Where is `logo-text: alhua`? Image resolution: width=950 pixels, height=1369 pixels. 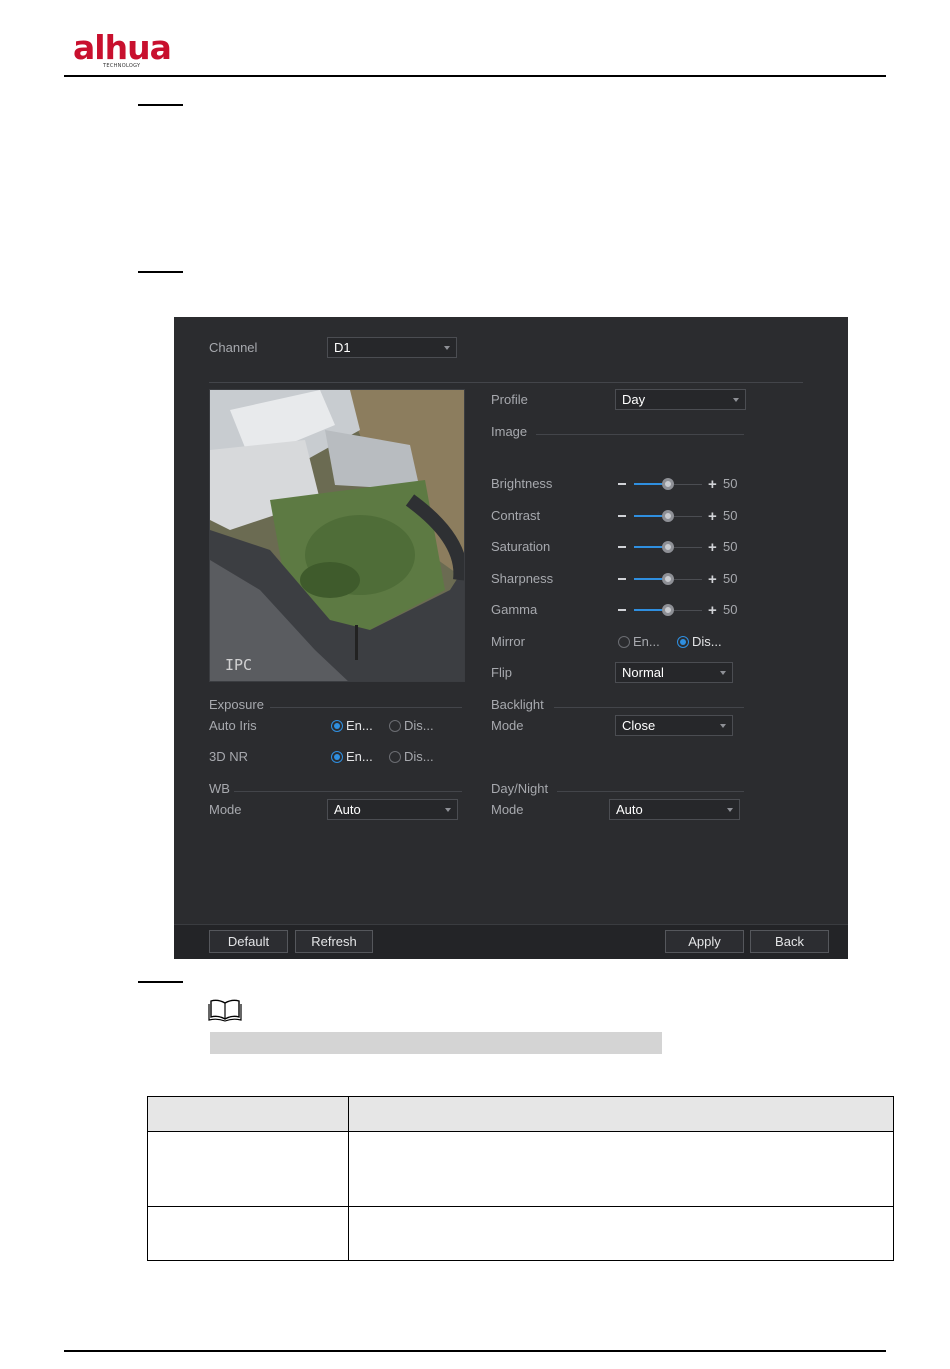
logo-text: alhua is located at coordinates (122, 47).